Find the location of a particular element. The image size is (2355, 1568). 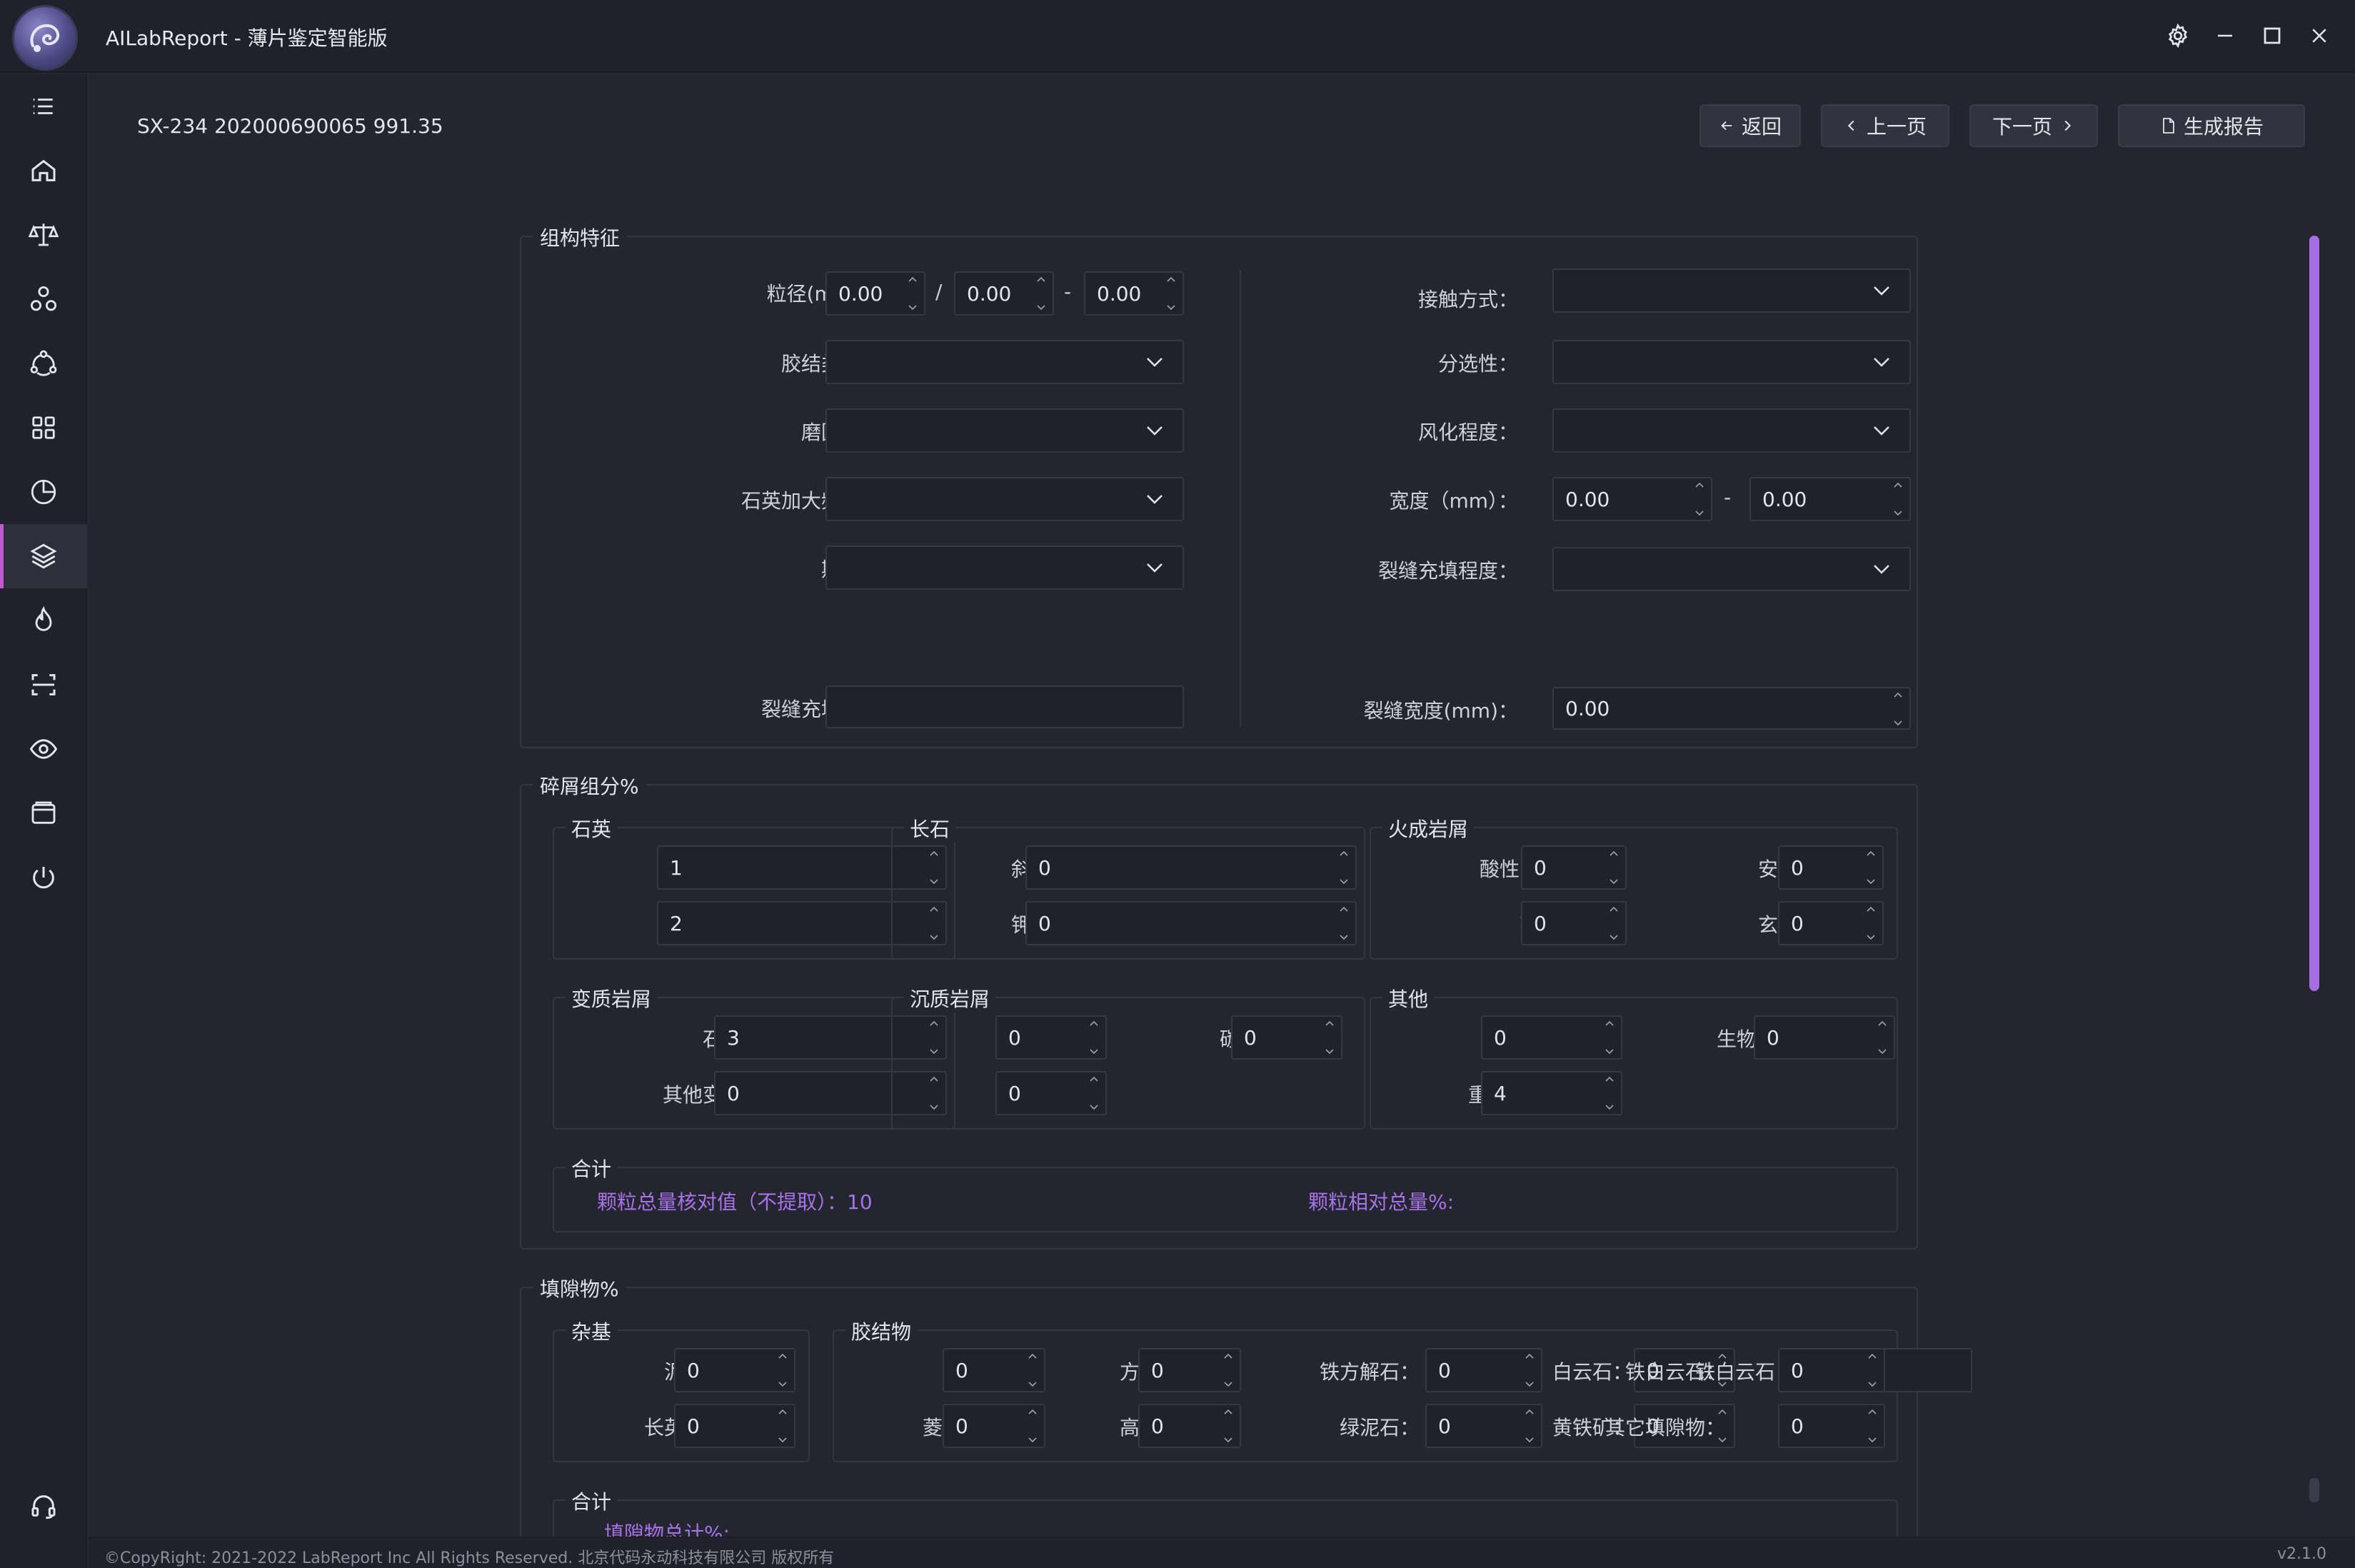

minimize-icon is located at coordinates (2225, 36).